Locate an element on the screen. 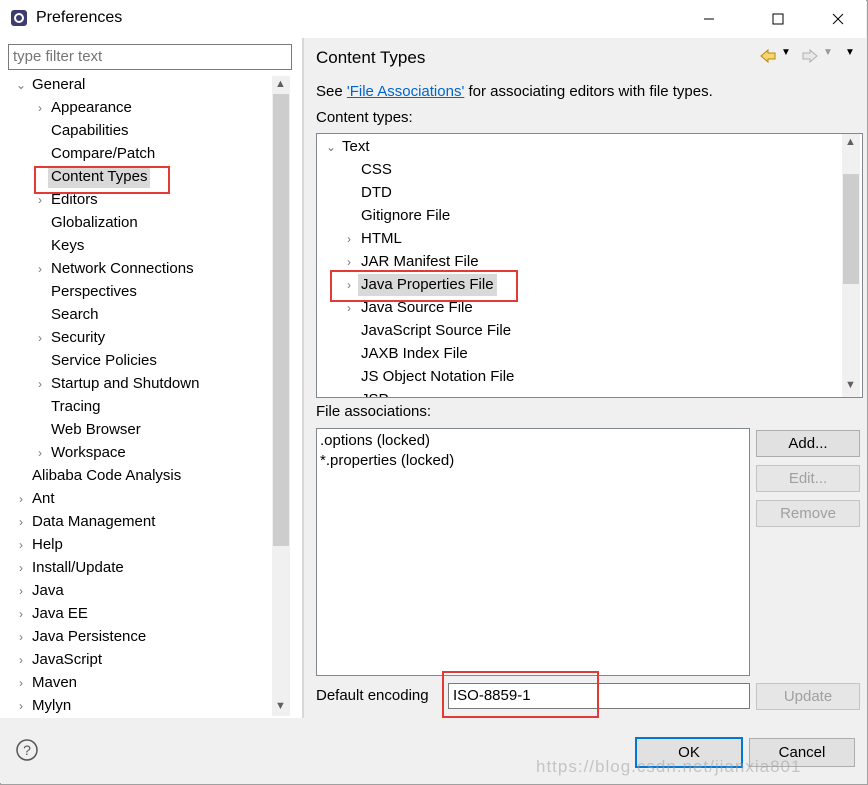  forward-menu-icon: ▼ is located at coordinates (828, 52).